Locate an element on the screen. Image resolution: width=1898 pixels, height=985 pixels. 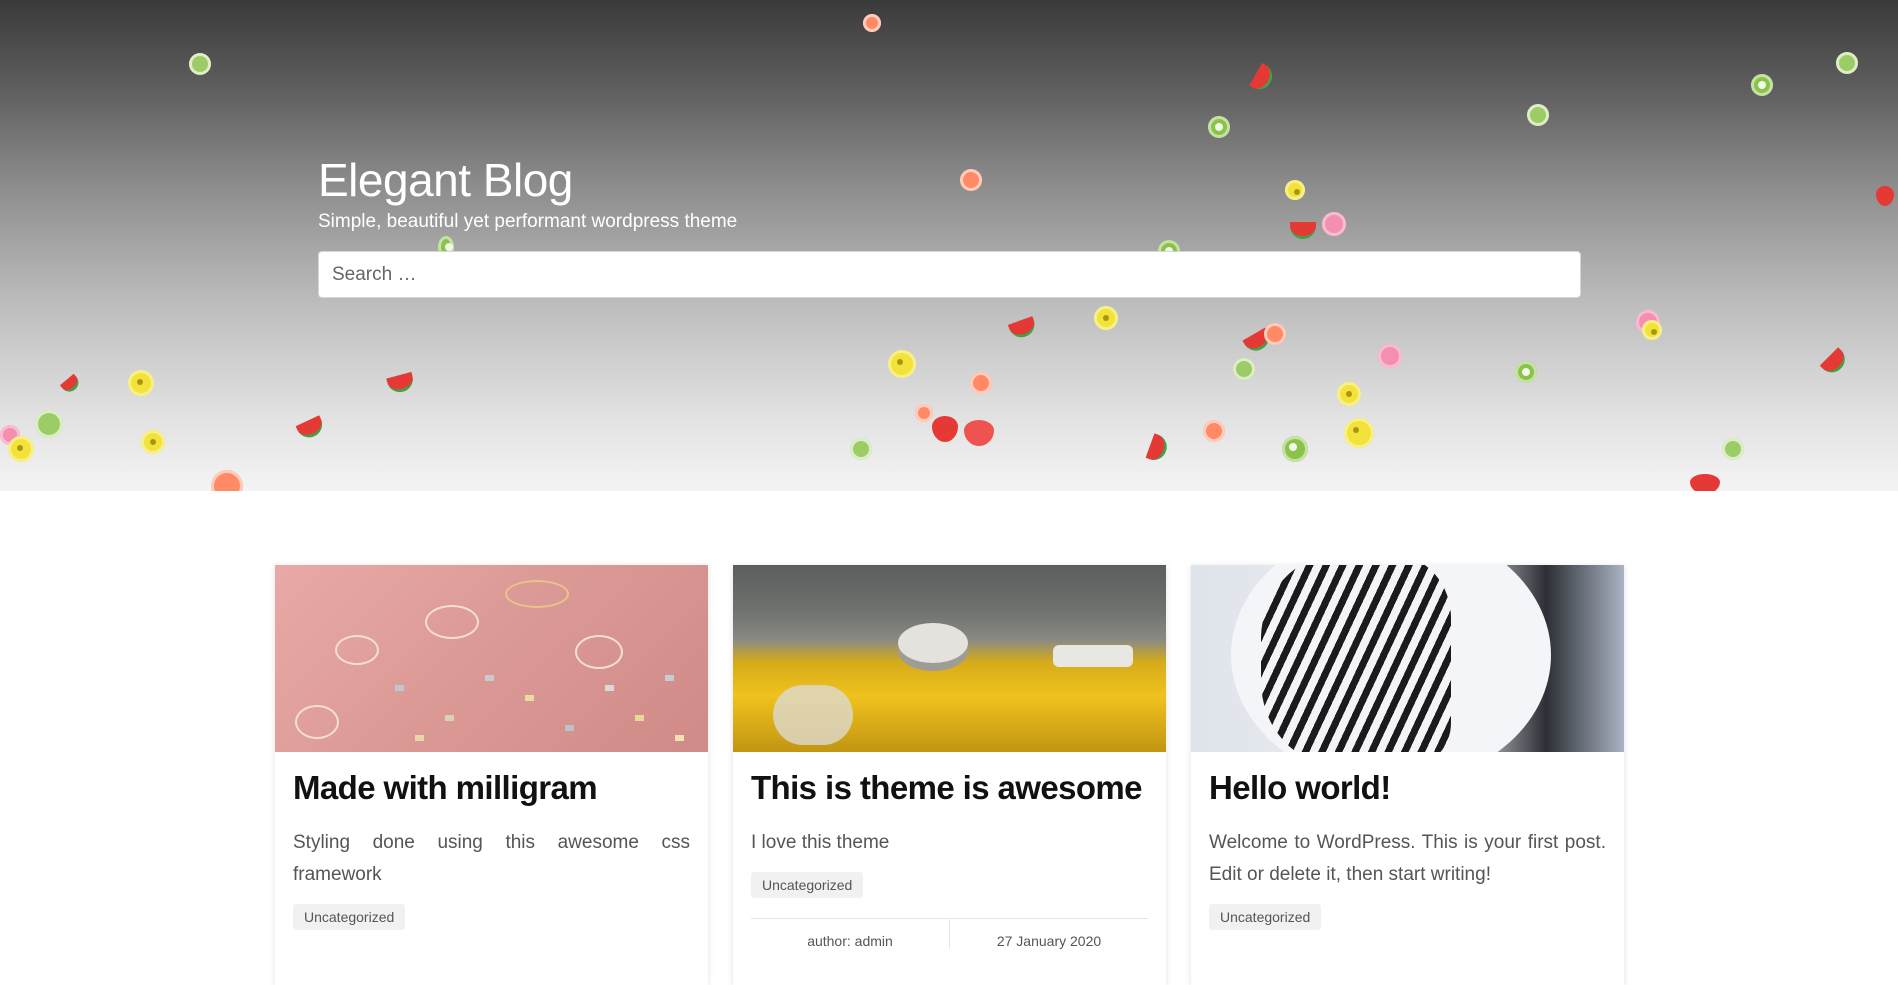
post-title: Hello world! is located at coordinates (1407, 788).